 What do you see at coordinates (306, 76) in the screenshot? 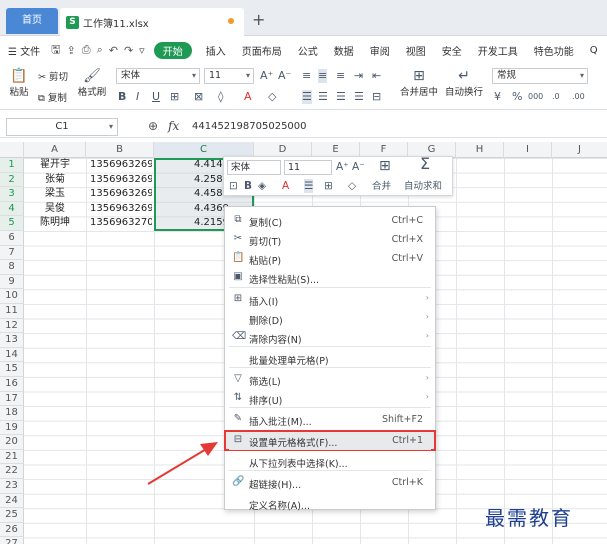
I see `align-top-icon: ≡` at bounding box center [306, 76].